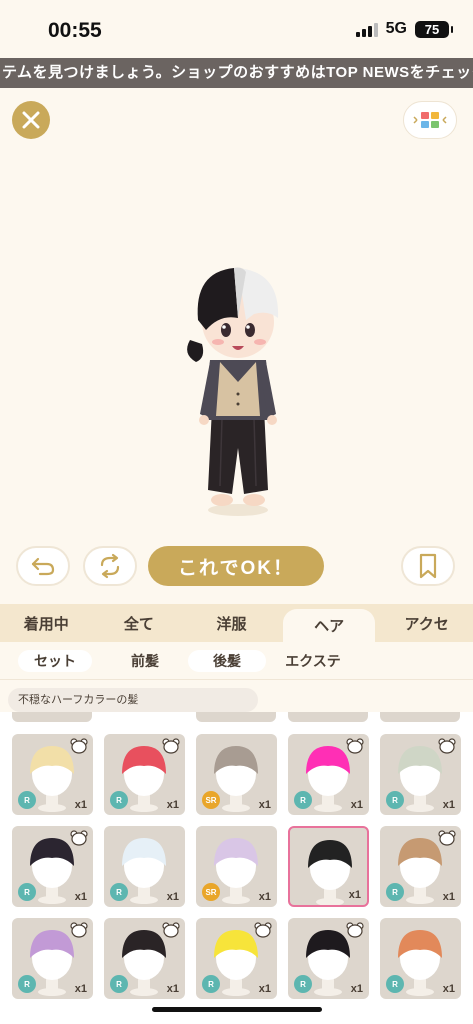 This screenshot has width=473, height=1024. Describe the element at coordinates (145, 661) in the screenshot. I see `tab-subcategory: 前髪` at that location.